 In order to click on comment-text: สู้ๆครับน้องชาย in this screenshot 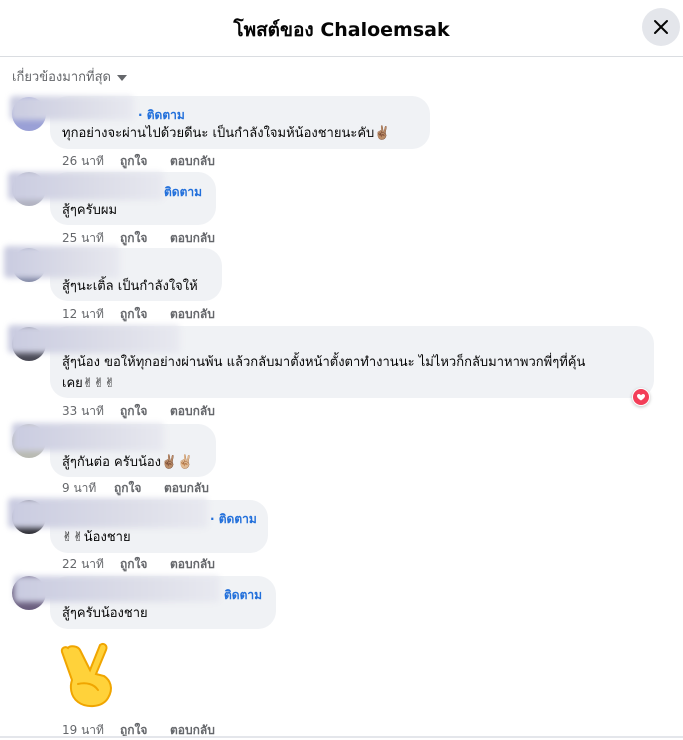, I will do `click(105, 613)`.